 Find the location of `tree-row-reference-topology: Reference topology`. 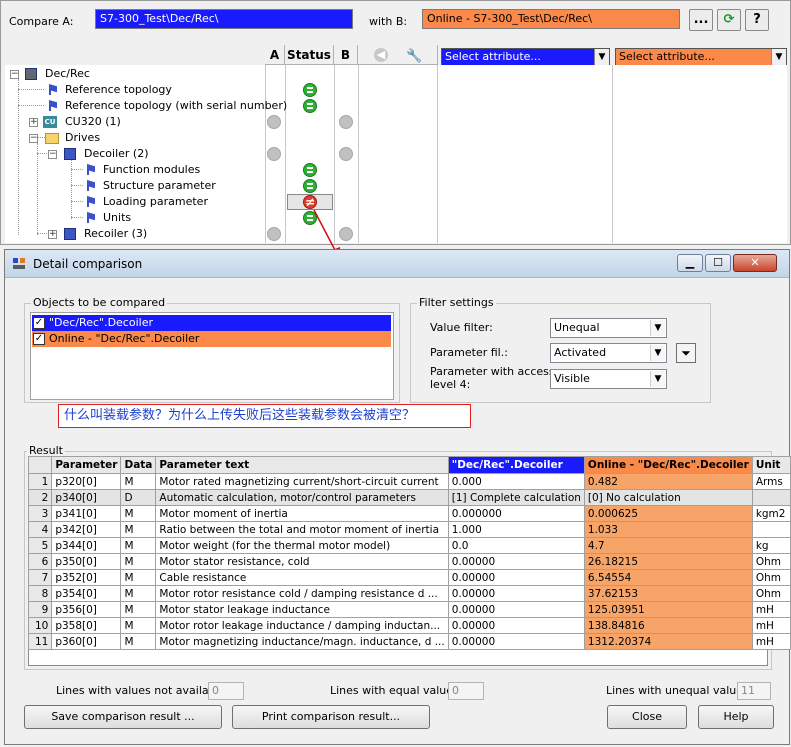

tree-row-reference-topology: Reference topology is located at coordinates (392, 90).